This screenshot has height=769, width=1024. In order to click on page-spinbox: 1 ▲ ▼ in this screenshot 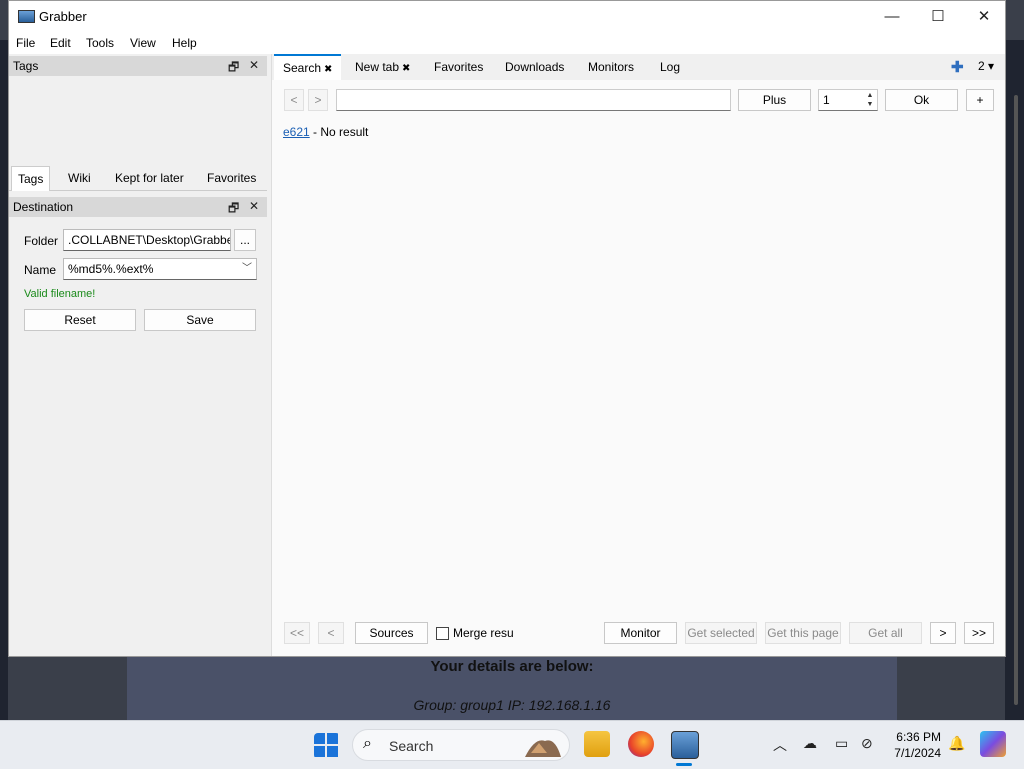, I will do `click(848, 100)`.